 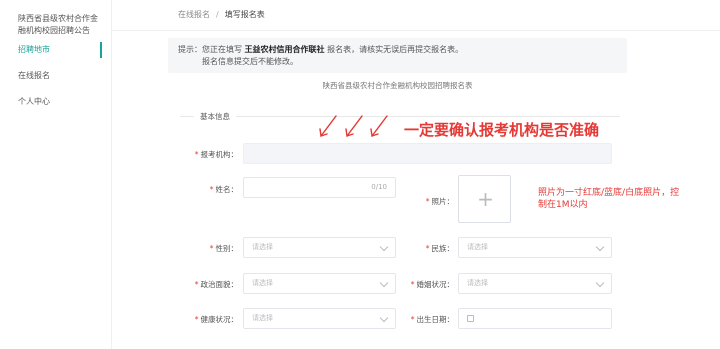 I want to click on photo-upload: +, so click(x=484, y=199).